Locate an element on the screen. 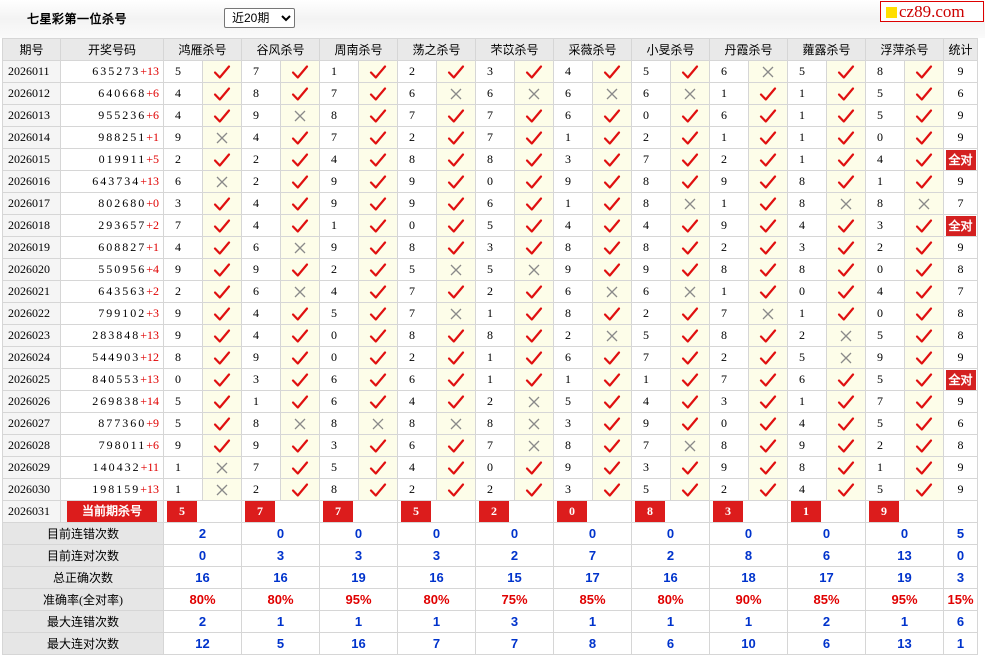 This screenshot has height=655, width=985. table-row: 2026011 635273+13 5 7 1 2 3 4 5 6 5 8 9 is located at coordinates (490, 71).